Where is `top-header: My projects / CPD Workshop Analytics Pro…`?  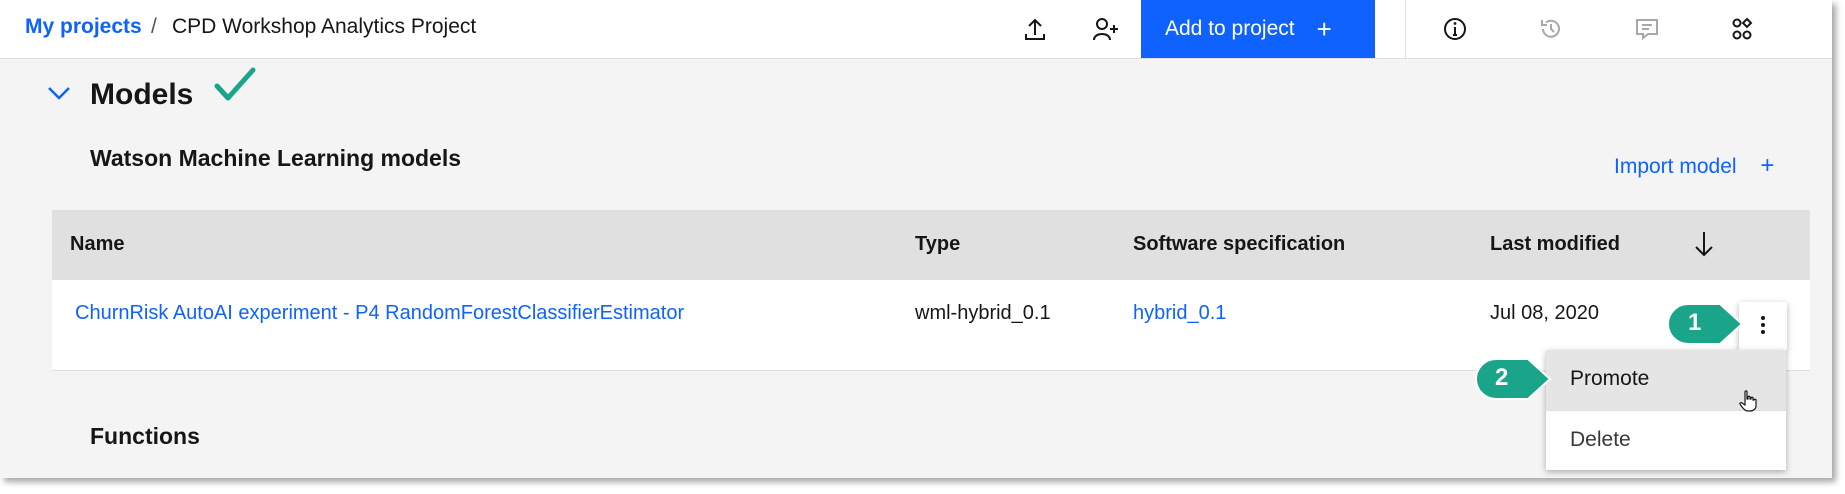 top-header: My projects / CPD Workshop Analytics Pro… is located at coordinates (916, 29).